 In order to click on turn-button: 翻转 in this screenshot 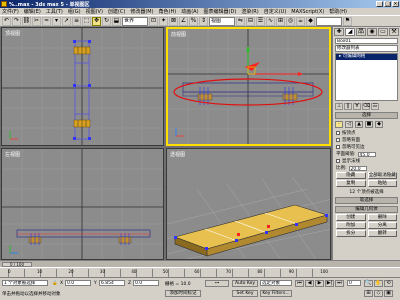, I will do `click(382, 233)`.